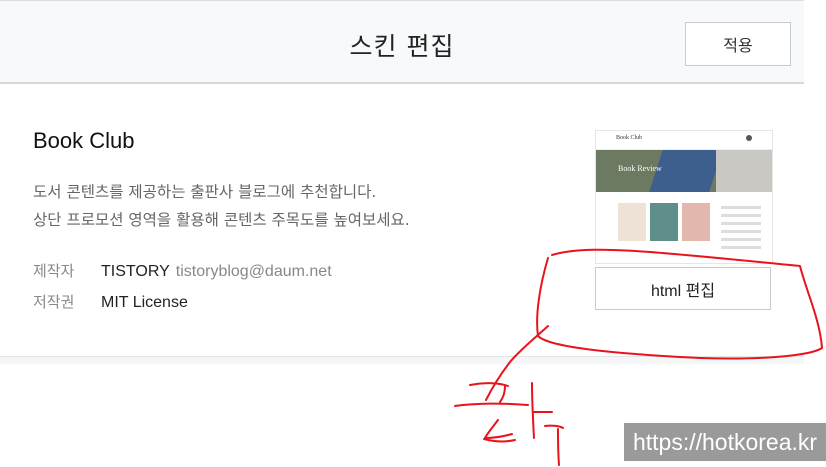 Image resolution: width=826 pixels, height=467 pixels. Describe the element at coordinates (749, 138) in the screenshot. I see `thumbnail-avatar` at that location.